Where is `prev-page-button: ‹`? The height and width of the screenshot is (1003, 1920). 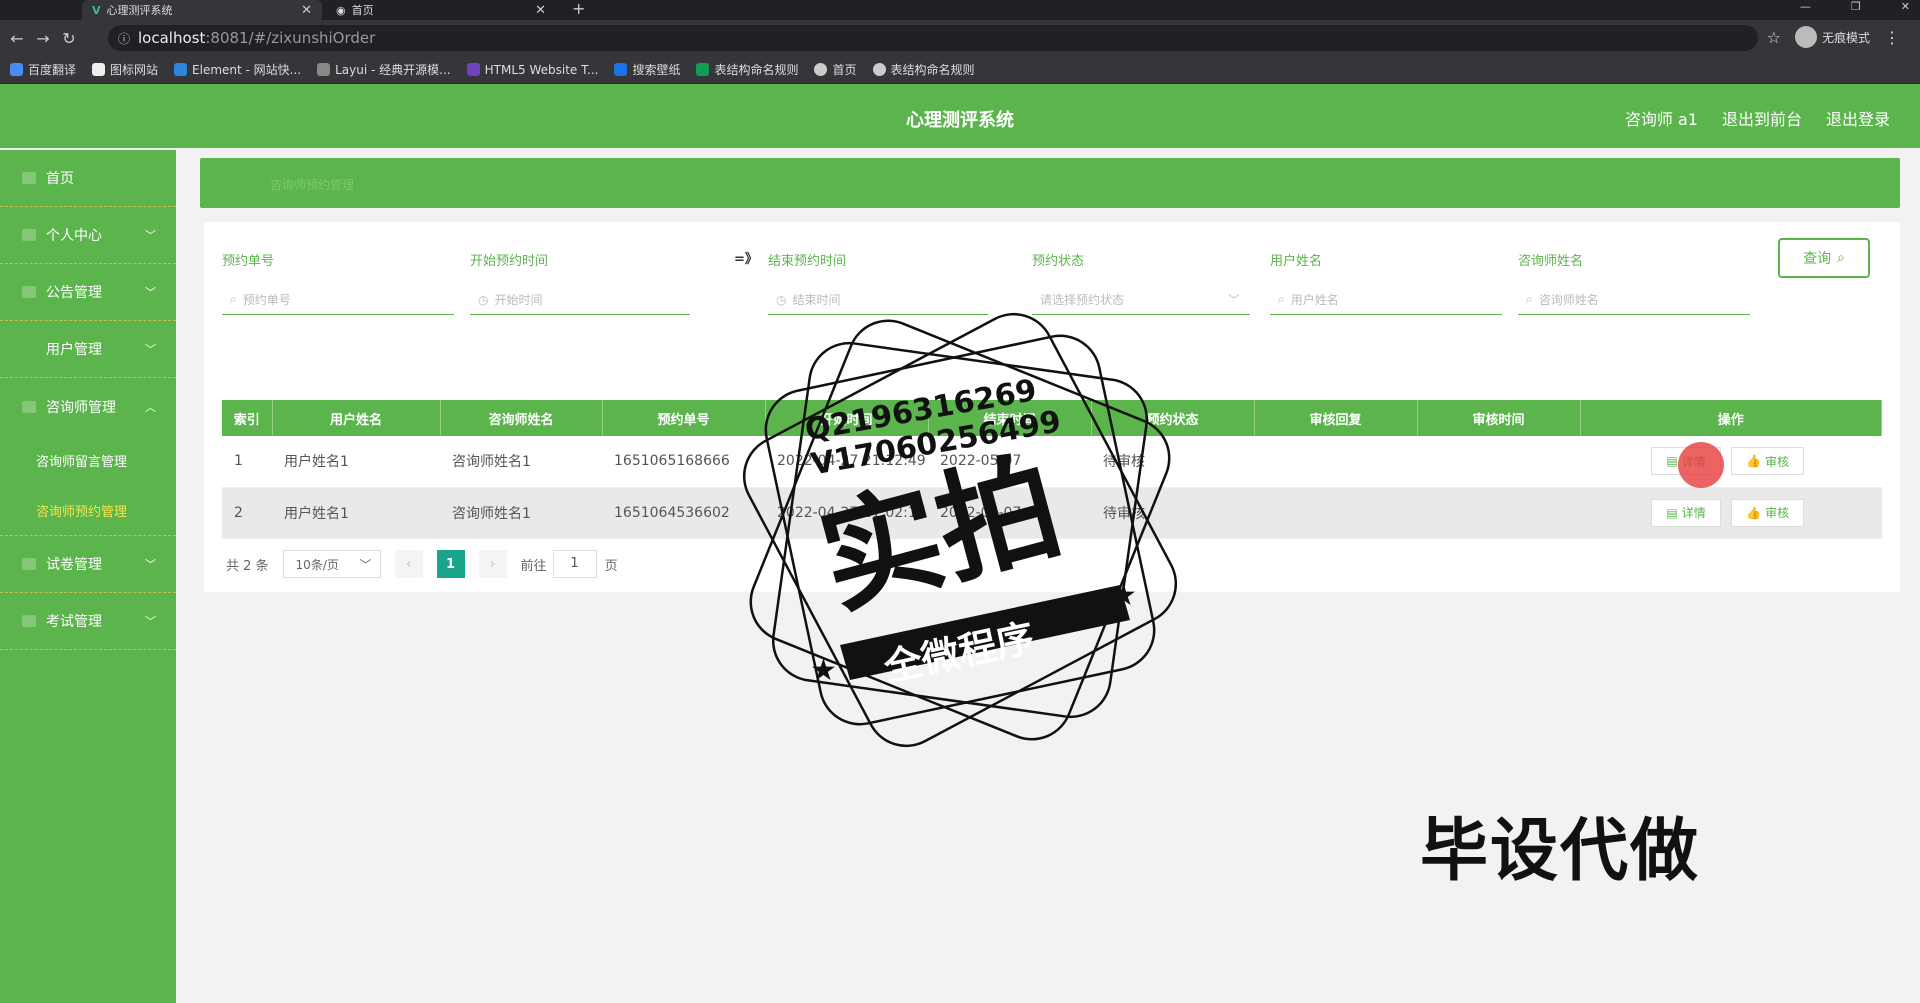 prev-page-button: ‹ is located at coordinates (408, 564).